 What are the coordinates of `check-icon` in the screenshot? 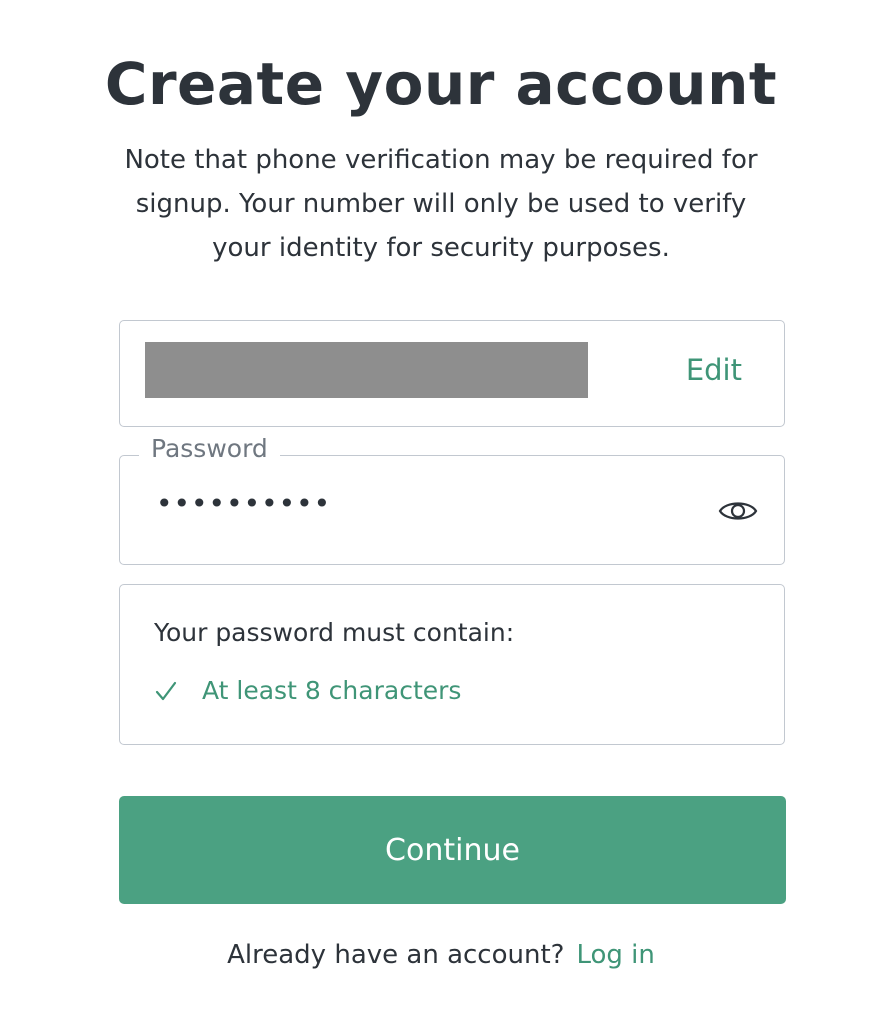 It's located at (166, 690).